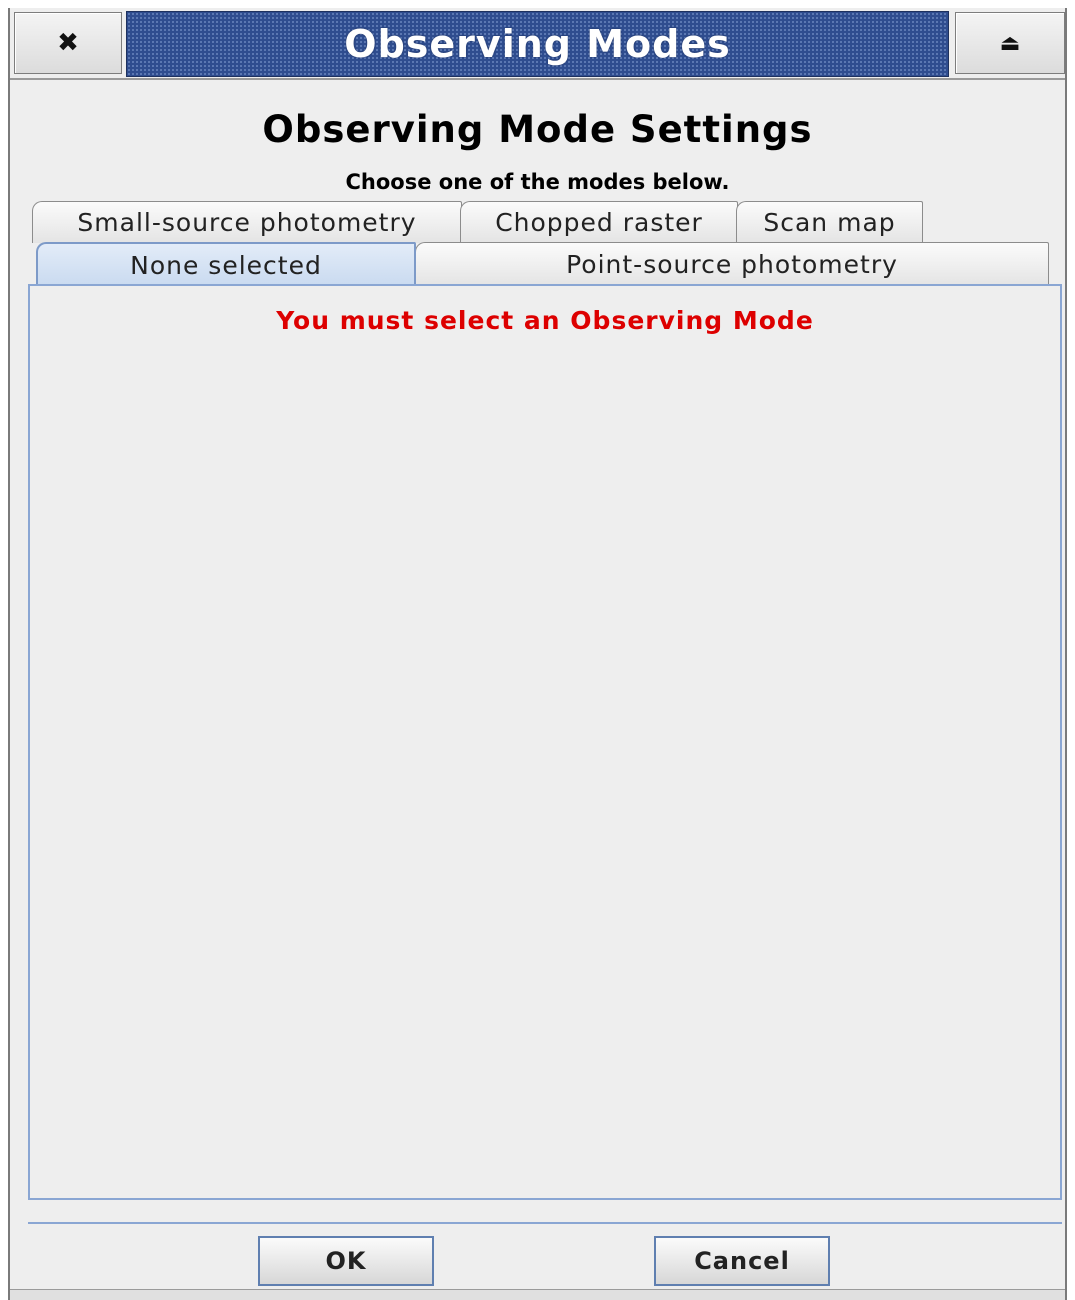  I want to click on tab-label: None selected, so click(226, 265).